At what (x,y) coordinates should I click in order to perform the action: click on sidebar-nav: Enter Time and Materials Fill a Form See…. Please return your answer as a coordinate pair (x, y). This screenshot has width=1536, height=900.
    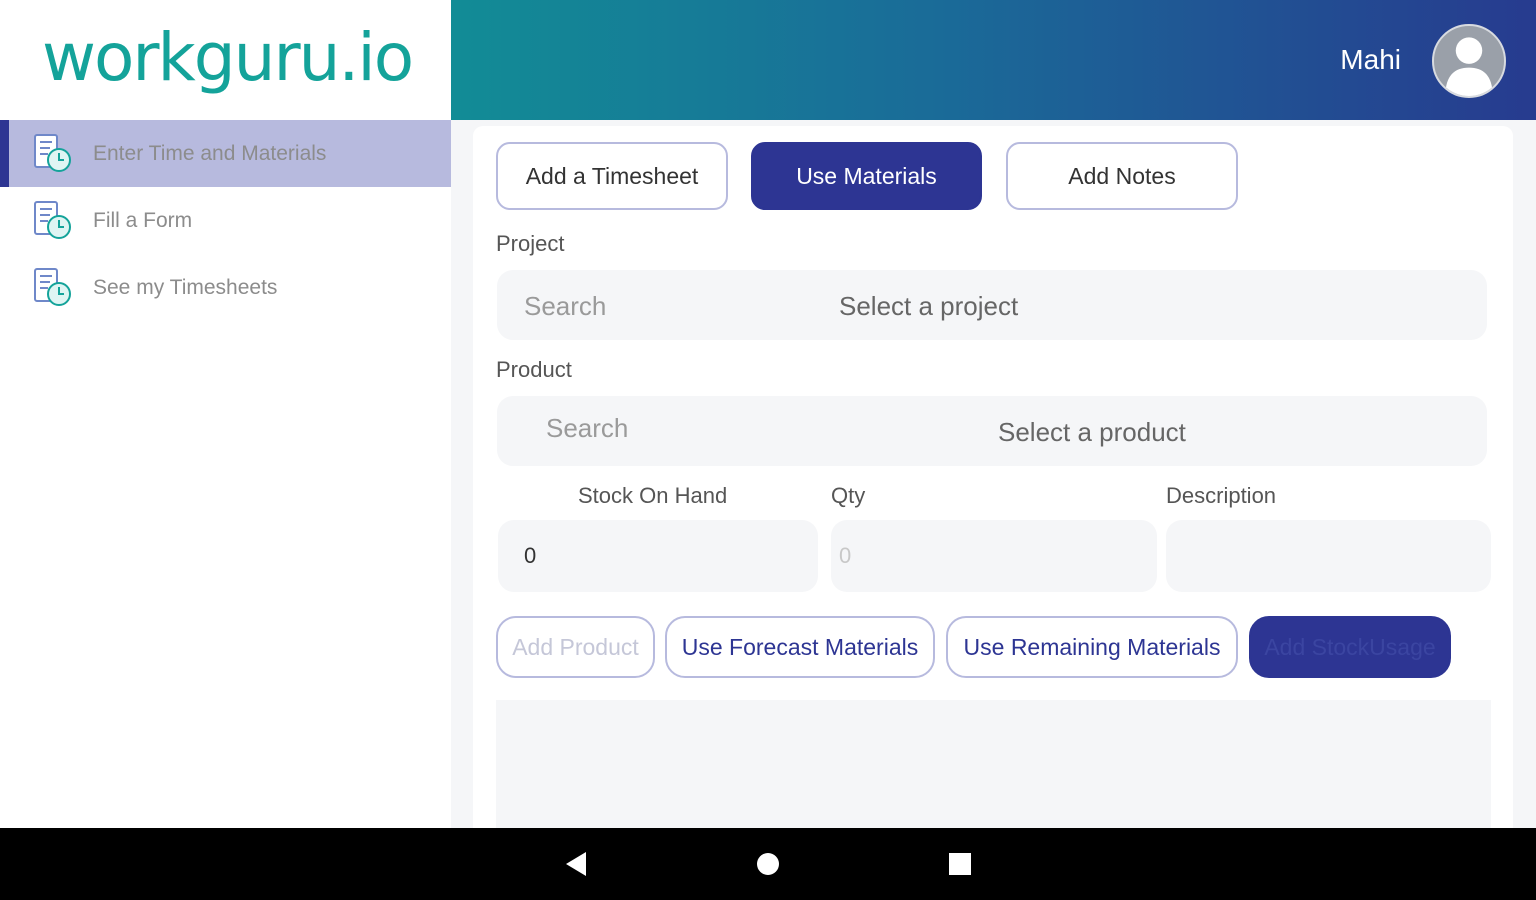
    Looking at the image, I should click on (225, 220).